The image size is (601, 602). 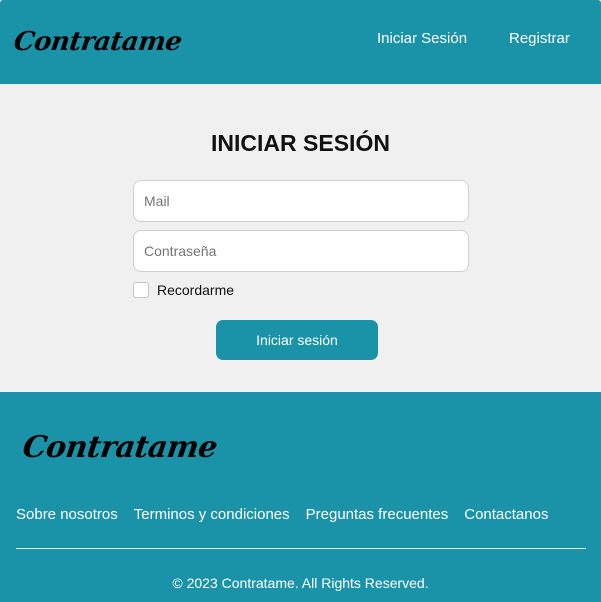 I want to click on footer-divider, so click(x=301, y=548).